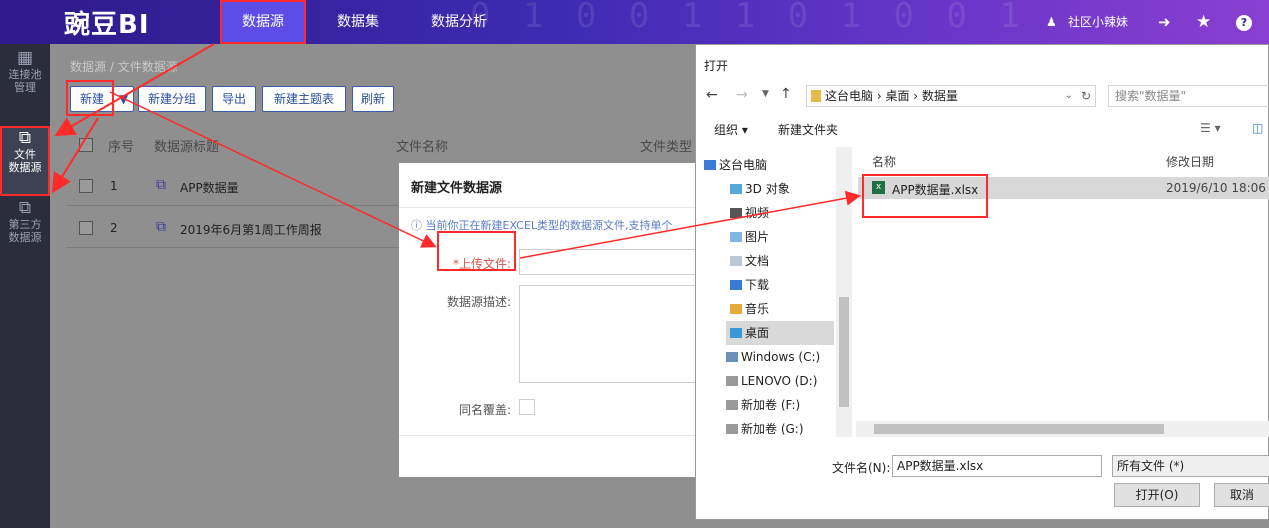  What do you see at coordinates (25, 154) in the screenshot?
I see `sidebar-item-label: 文件` at bounding box center [25, 154].